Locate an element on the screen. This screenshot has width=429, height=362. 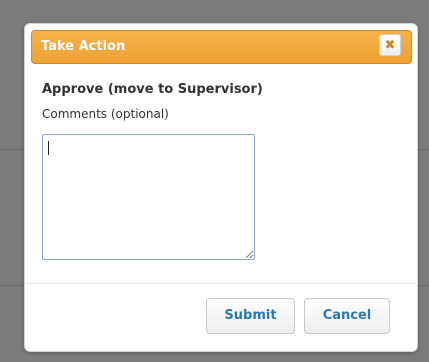
footer-divider is located at coordinates (221, 283).